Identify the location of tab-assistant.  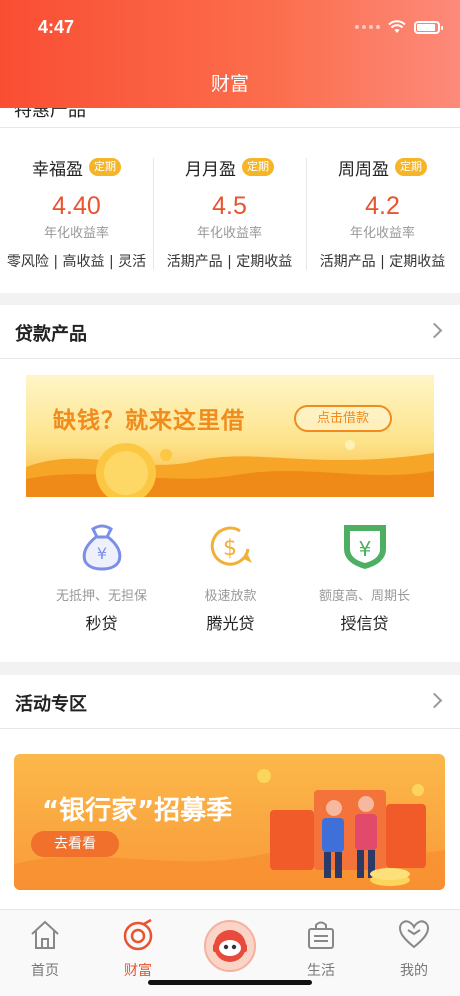
(230, 946).